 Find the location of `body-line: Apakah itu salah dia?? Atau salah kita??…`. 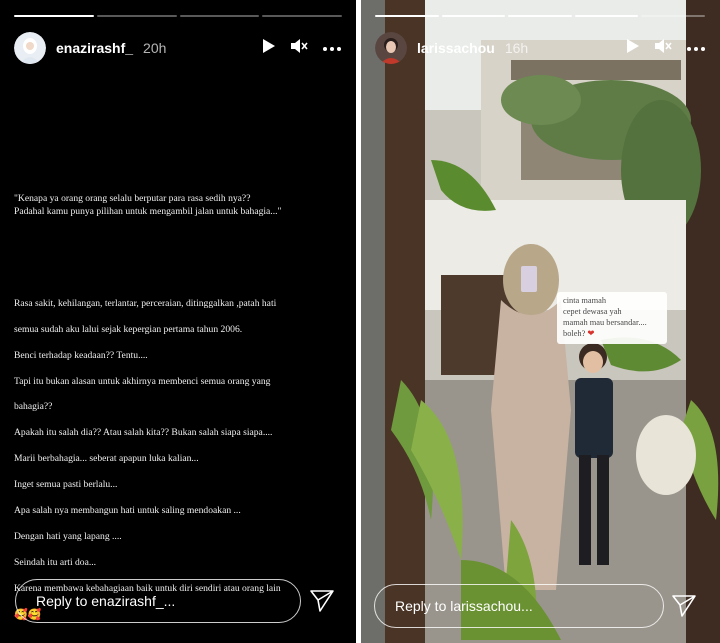

body-line: Apakah itu salah dia?? Atau salah kita??… is located at coordinates (143, 433).